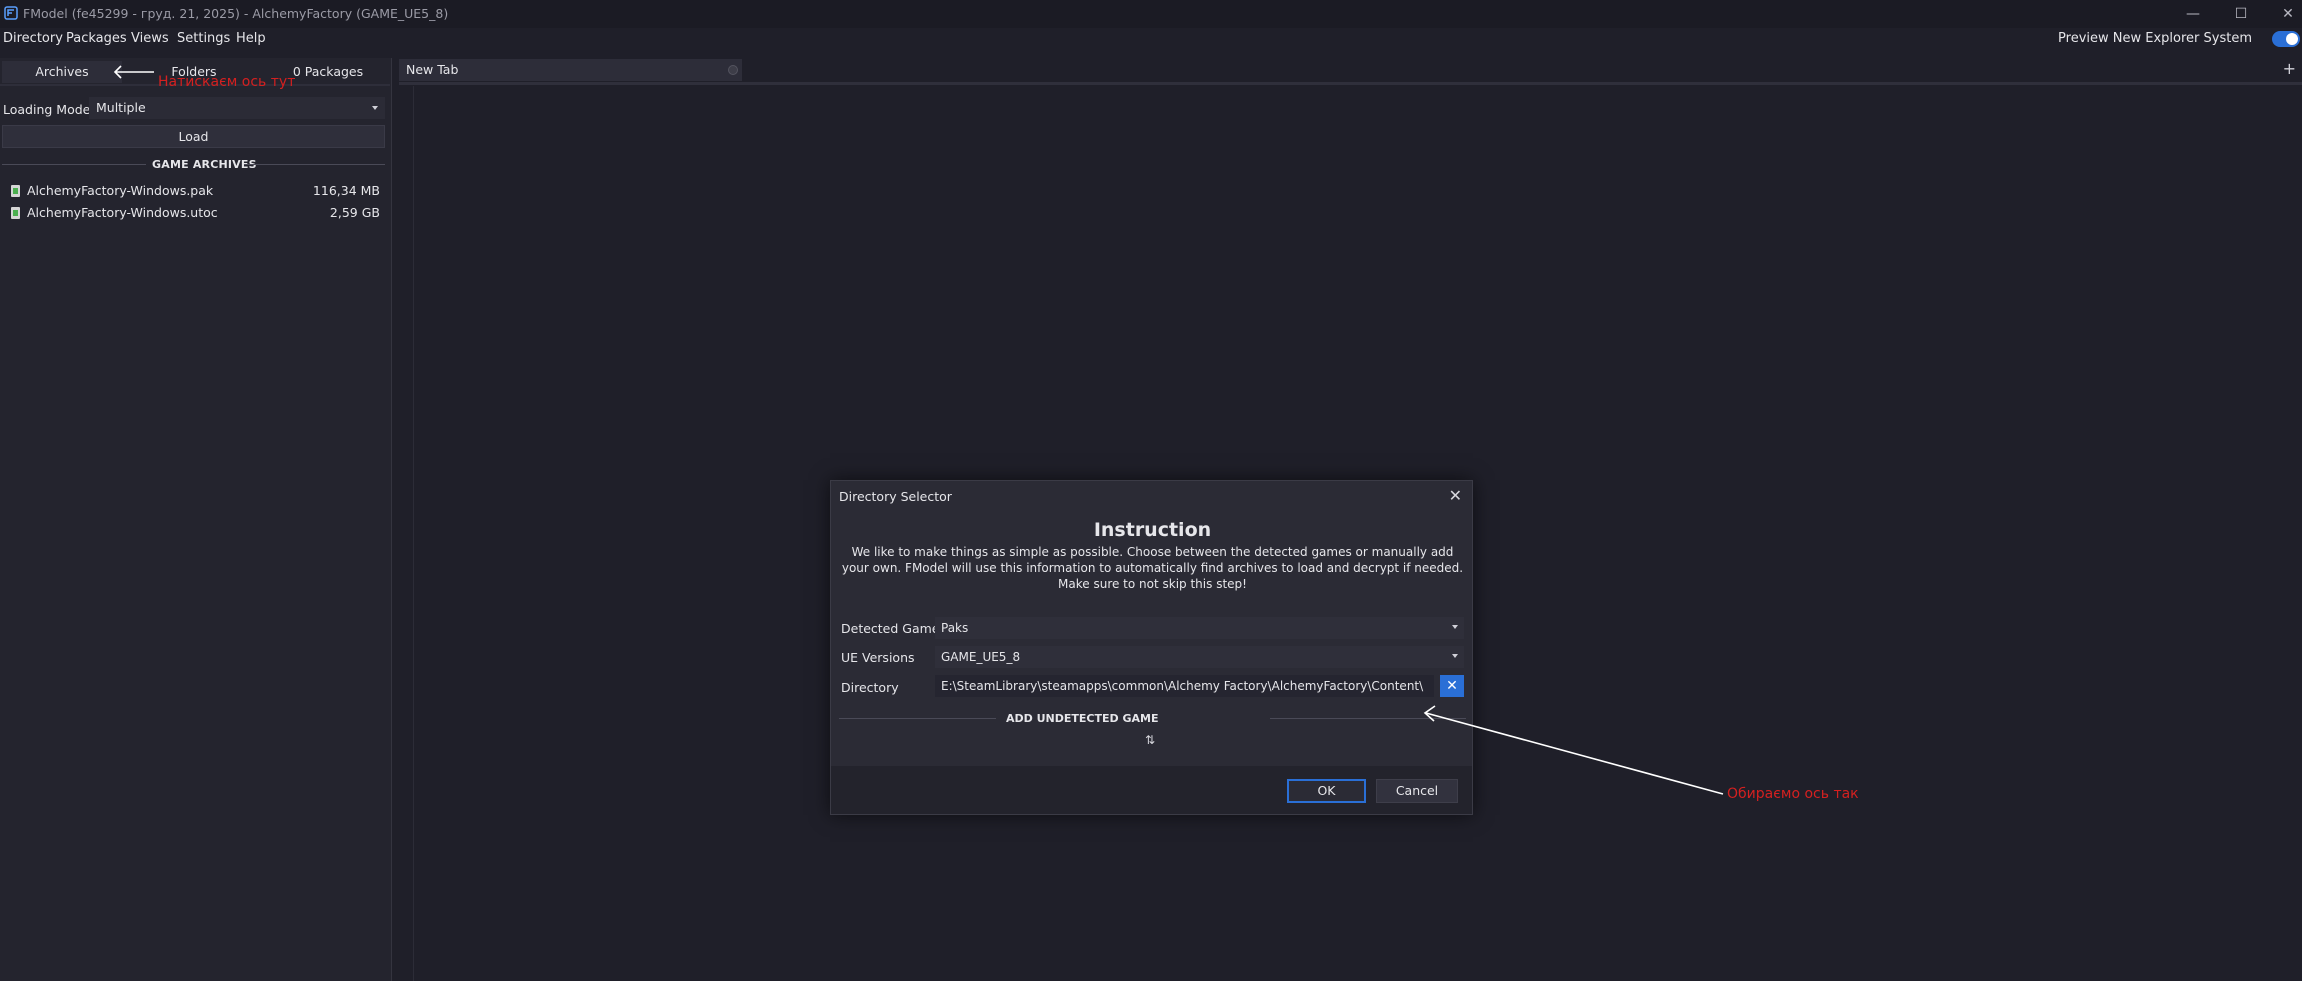 This screenshot has height=981, width=2302. I want to click on add-tab-icon: +, so click(2289, 68).